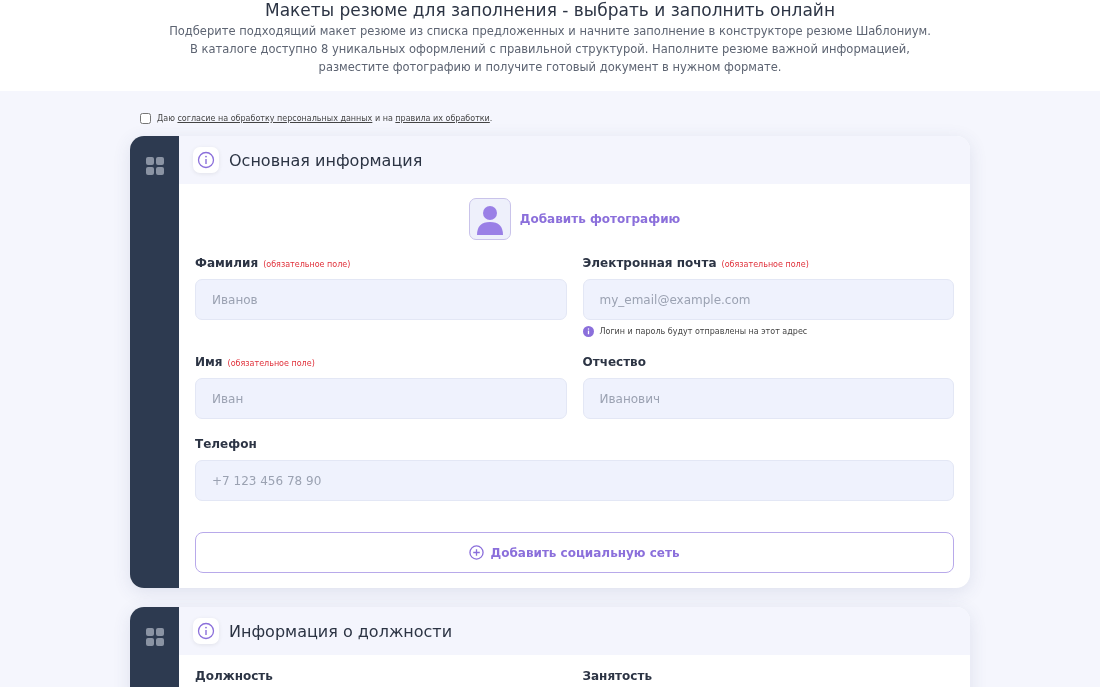 This screenshot has width=1100, height=687. Describe the element at coordinates (550, 31) in the screenshot. I see `intro-text: Подберите подходящий макет резюме из списка предложенных и начните заполнение в конструкторе резюме Шаблониум.` at that location.